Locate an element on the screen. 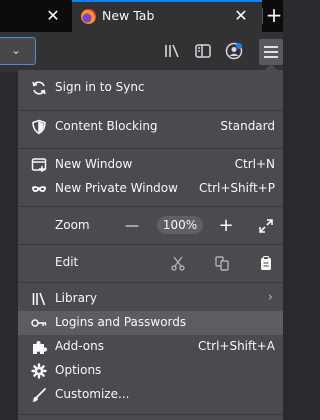 The height and width of the screenshot is (420, 320). zoom-label: Zoom is located at coordinates (72, 225).